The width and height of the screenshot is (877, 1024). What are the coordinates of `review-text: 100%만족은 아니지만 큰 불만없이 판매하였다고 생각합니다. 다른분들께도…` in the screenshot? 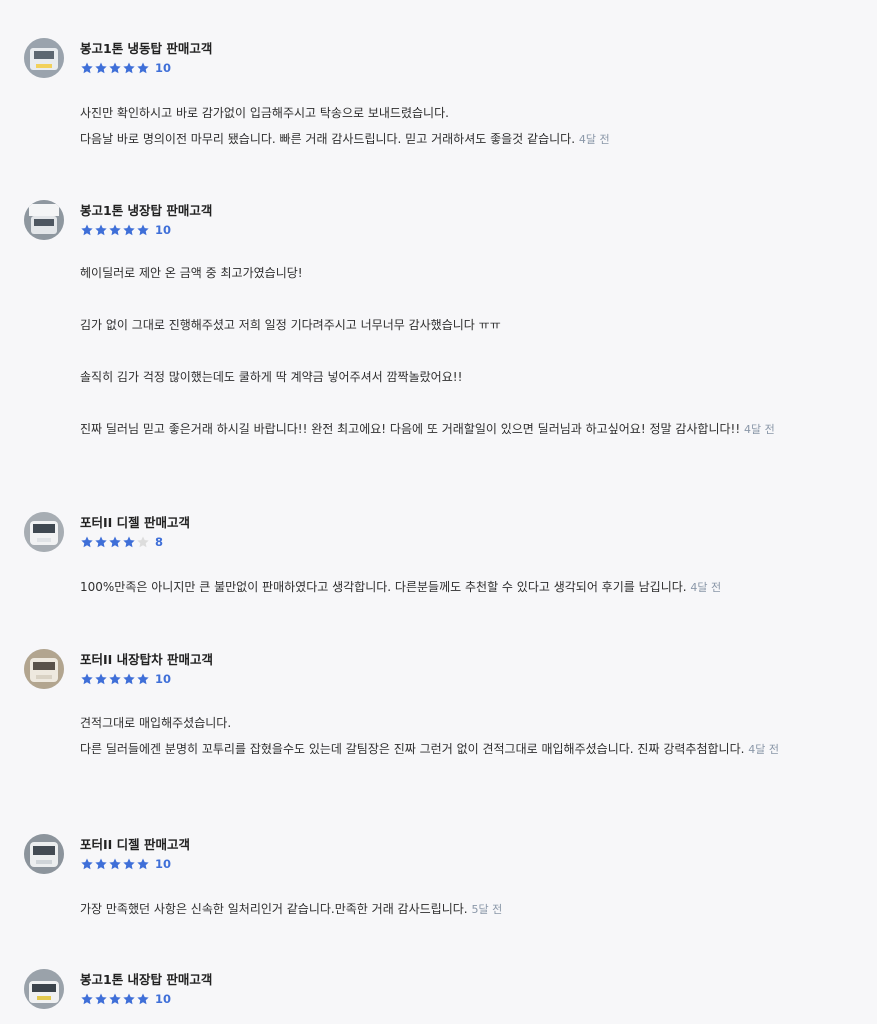 It's located at (383, 587).